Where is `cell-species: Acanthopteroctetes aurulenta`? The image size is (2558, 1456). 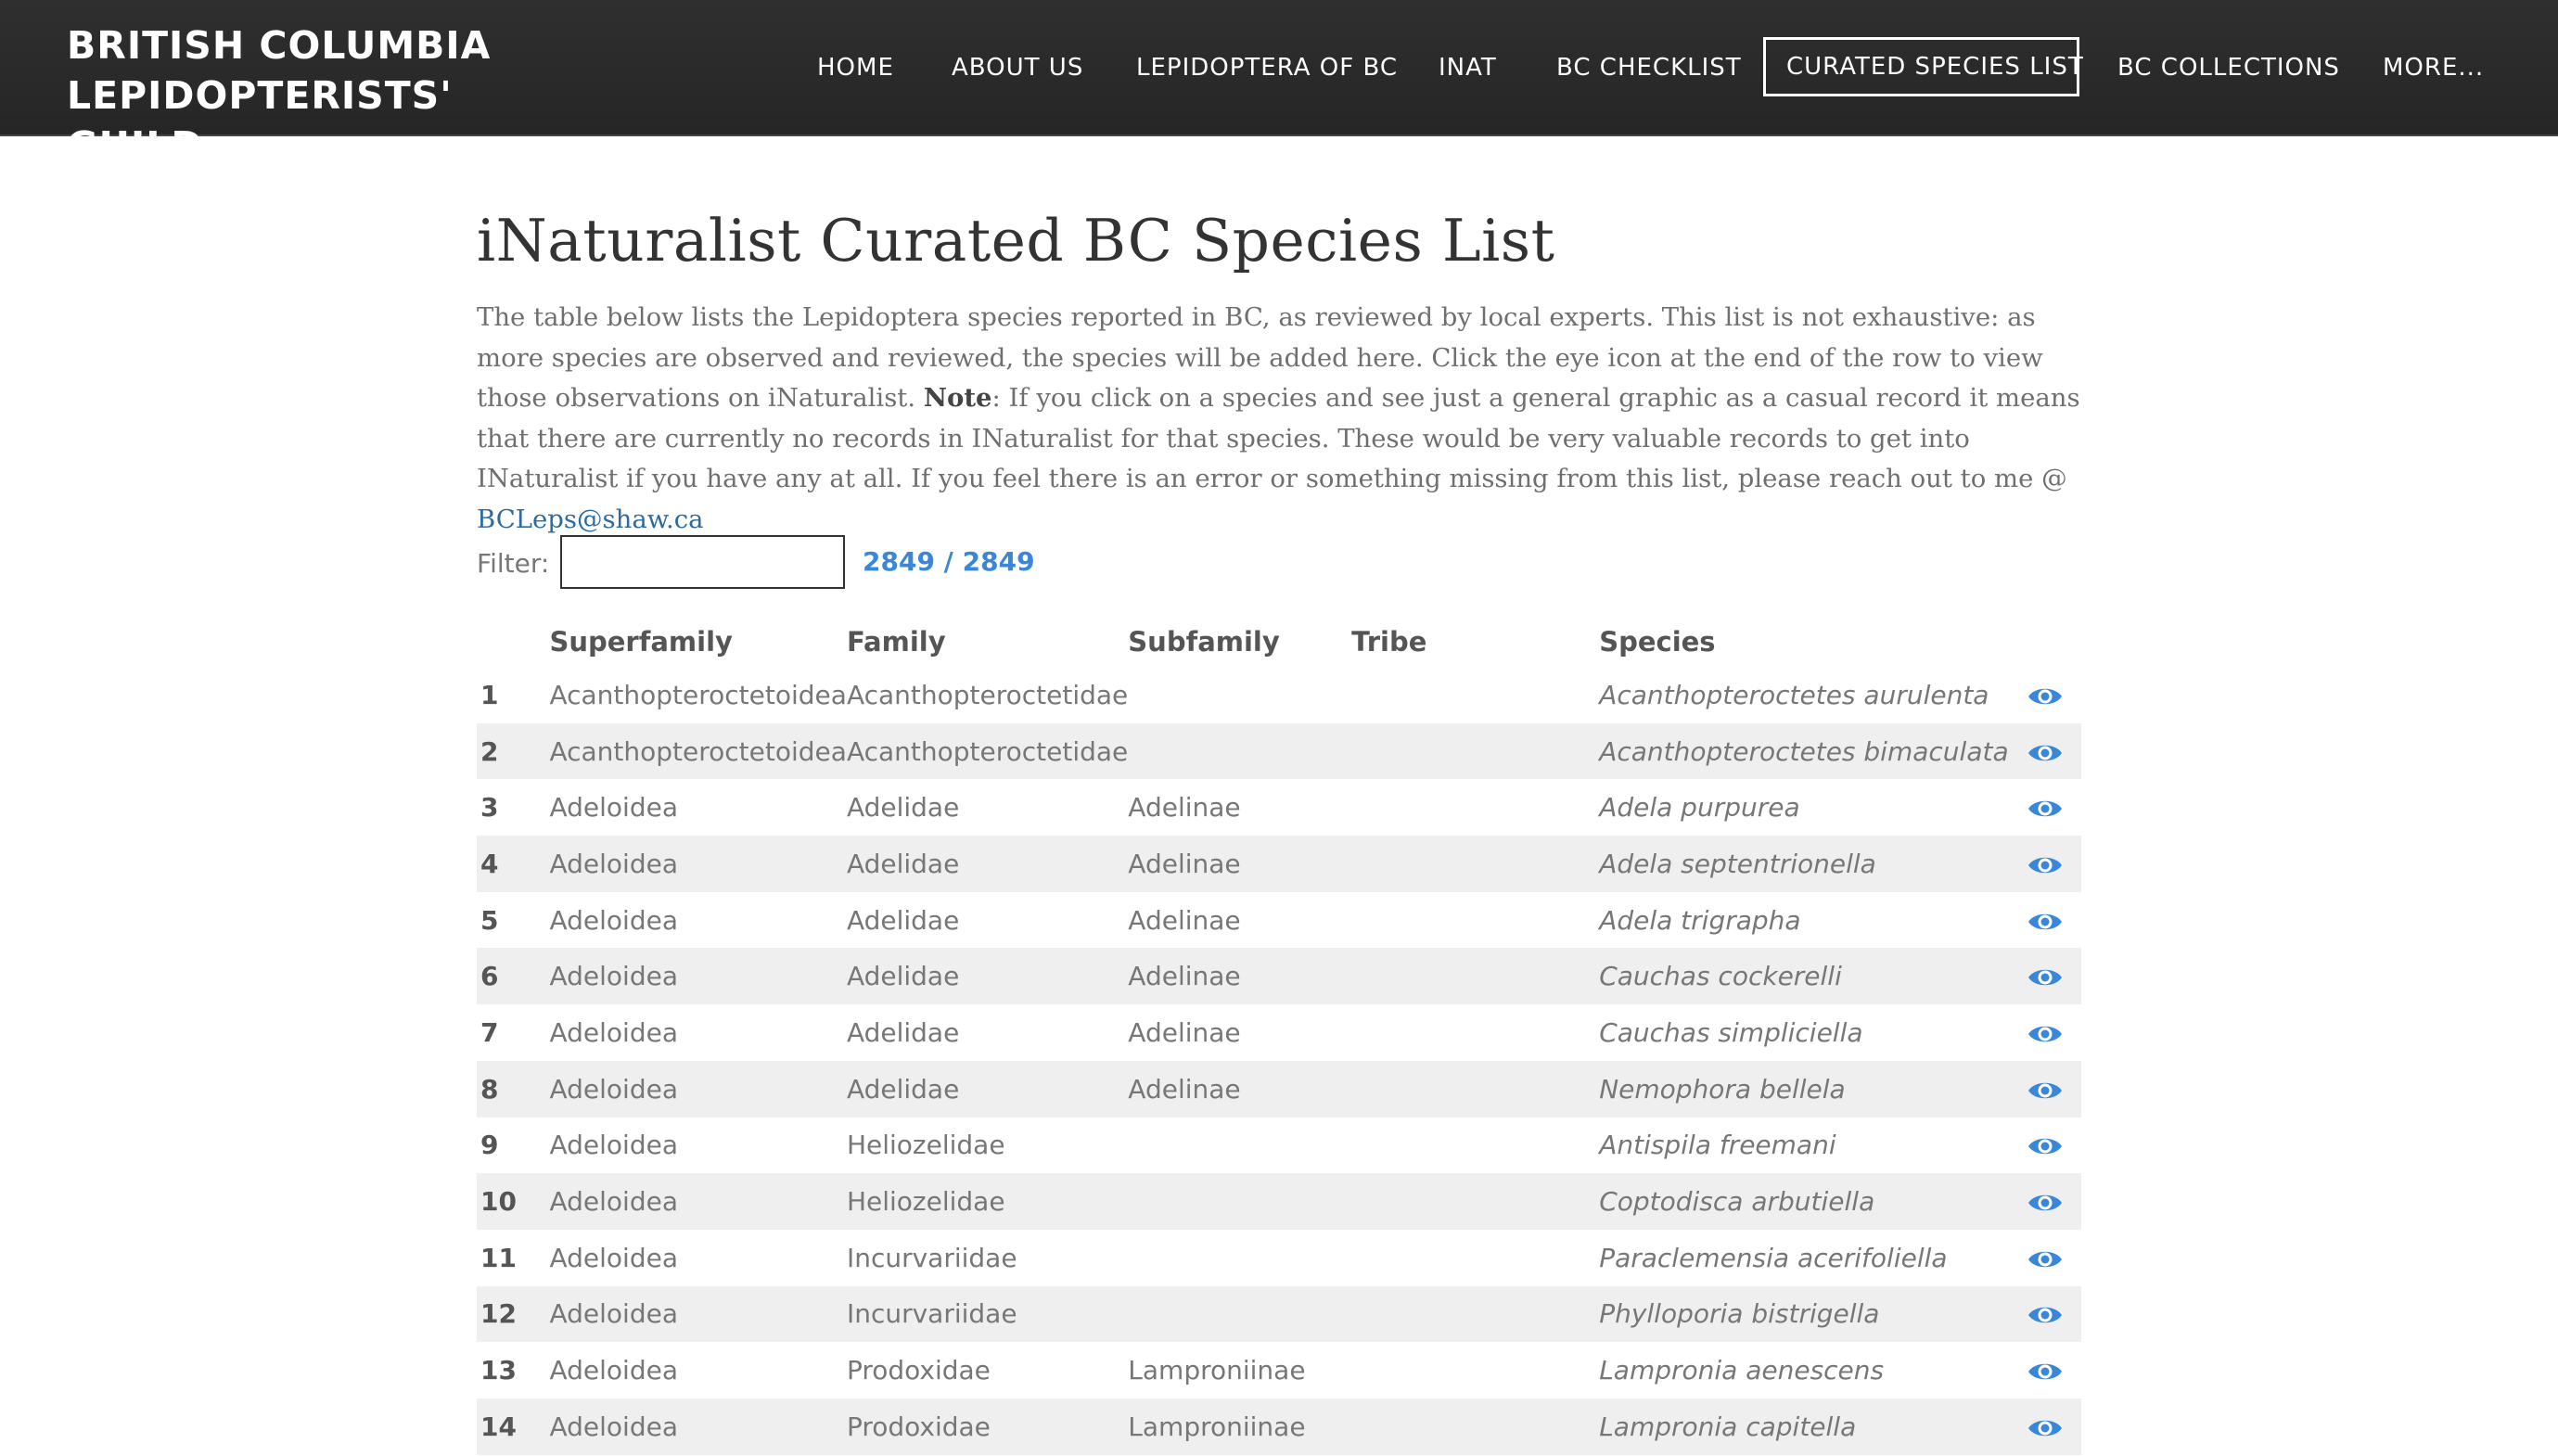
cell-species: Acanthopteroctetes aurulenta is located at coordinates (1803, 695).